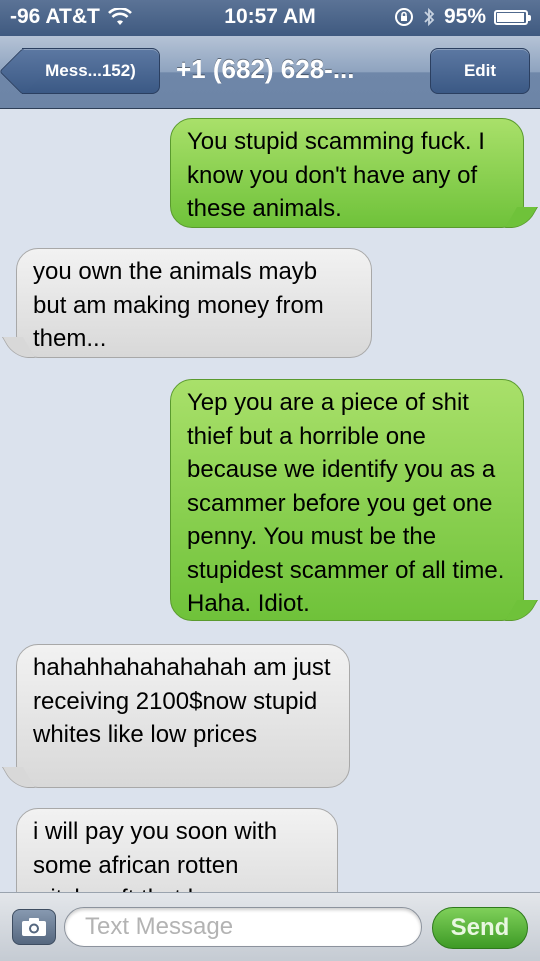 This screenshot has height=961, width=540. I want to click on compose-bar: Text Message Send, so click(270, 926).